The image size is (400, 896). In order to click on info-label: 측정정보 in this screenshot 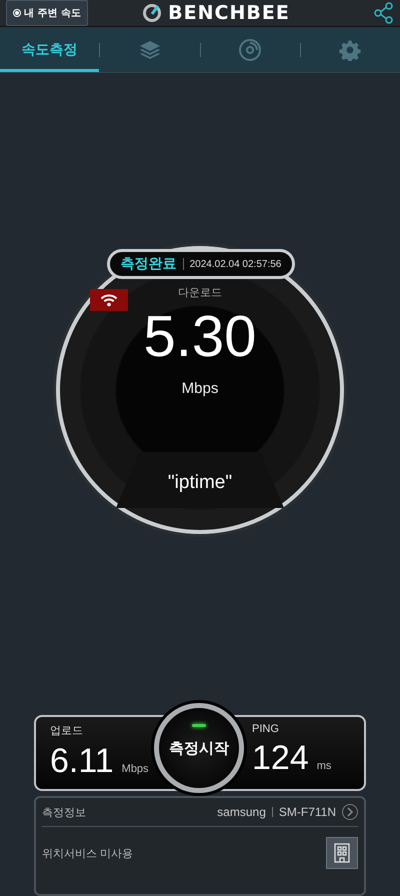, I will do `click(64, 813)`.